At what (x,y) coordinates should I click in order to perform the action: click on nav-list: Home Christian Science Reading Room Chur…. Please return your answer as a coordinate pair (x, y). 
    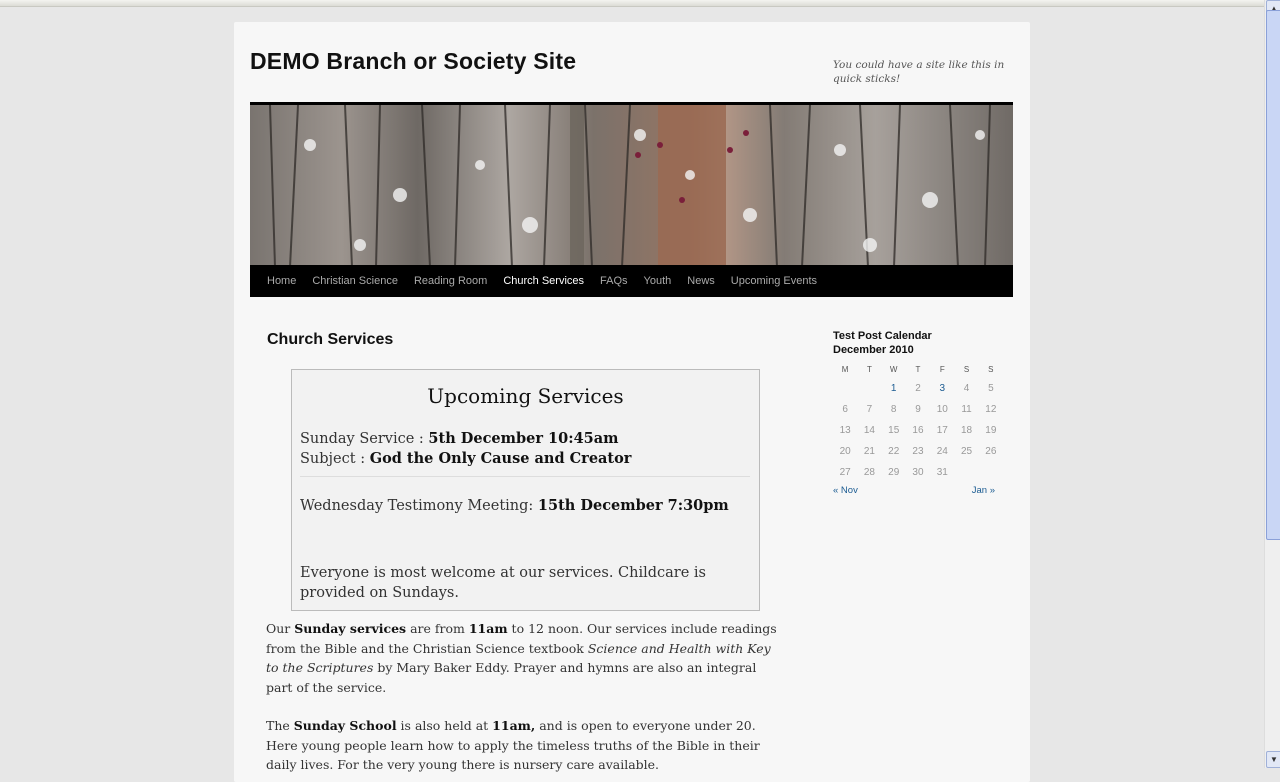
    Looking at the image, I should click on (631, 281).